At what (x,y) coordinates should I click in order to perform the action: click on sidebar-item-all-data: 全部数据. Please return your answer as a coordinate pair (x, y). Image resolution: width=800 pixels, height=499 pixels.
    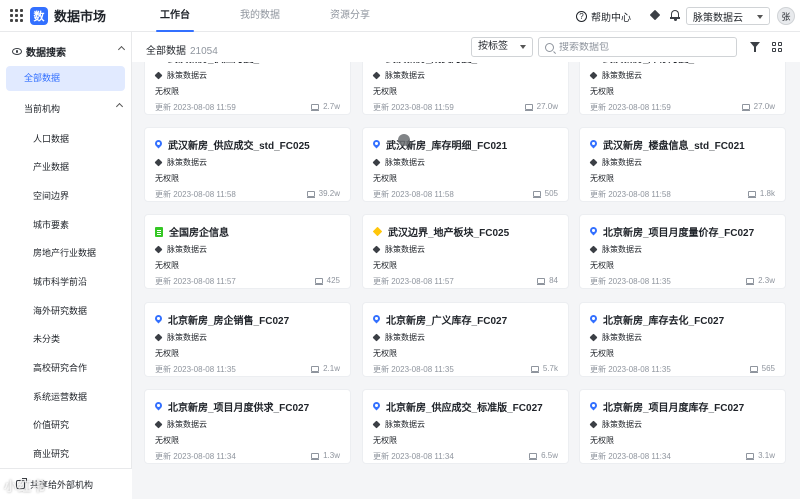
    Looking at the image, I should click on (65, 78).